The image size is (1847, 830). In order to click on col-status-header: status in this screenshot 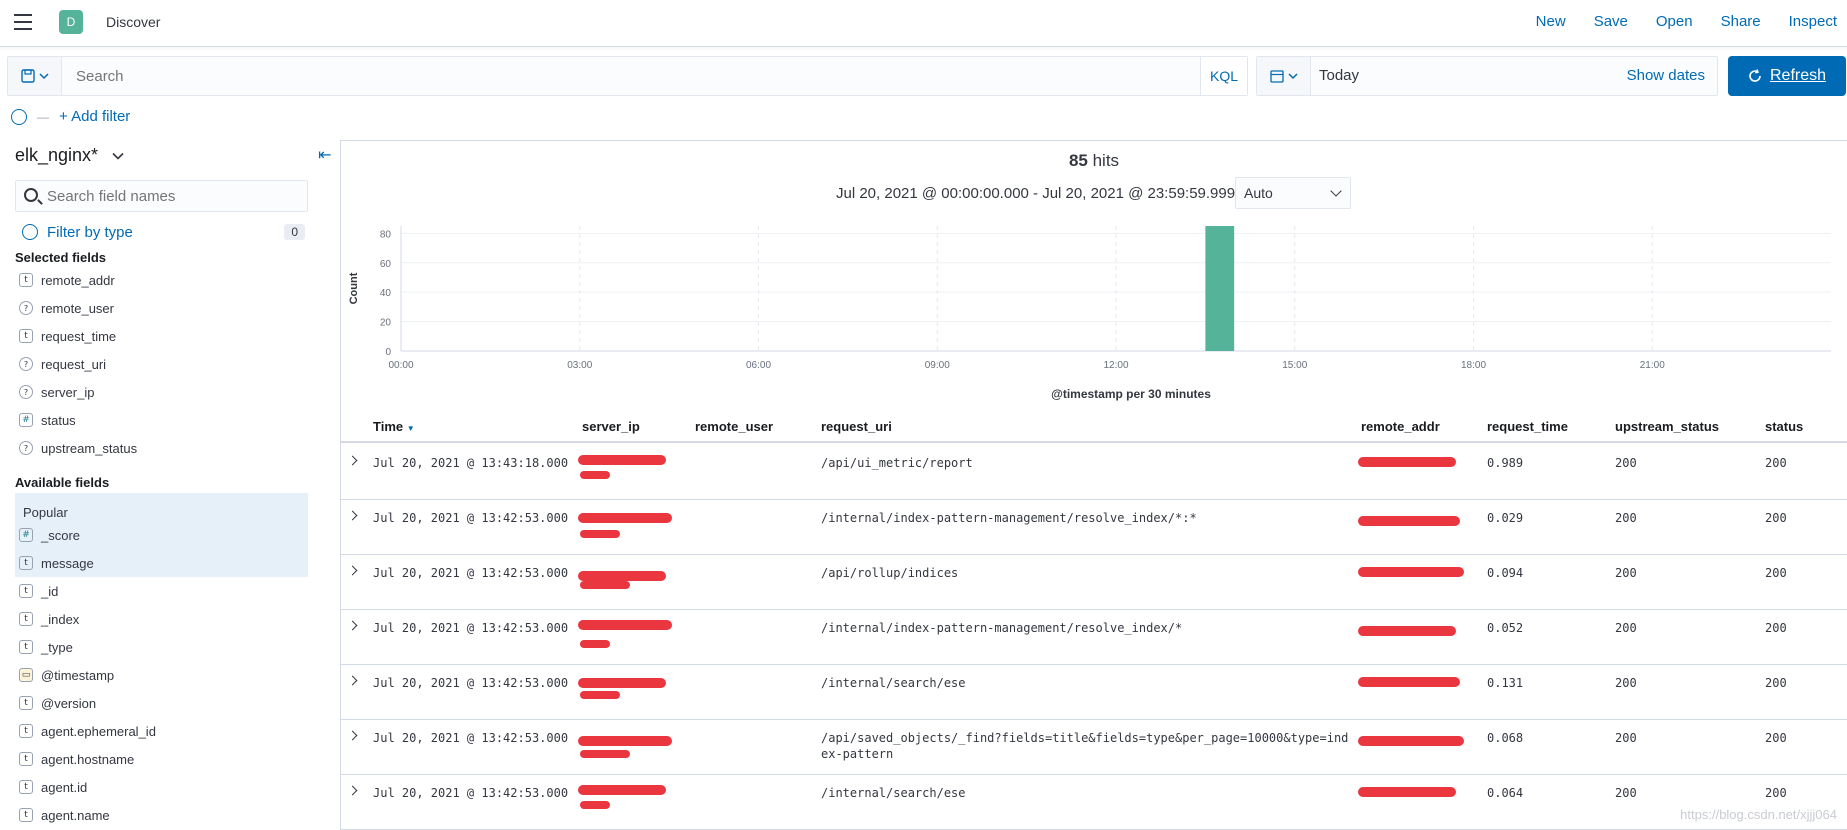, I will do `click(1784, 426)`.